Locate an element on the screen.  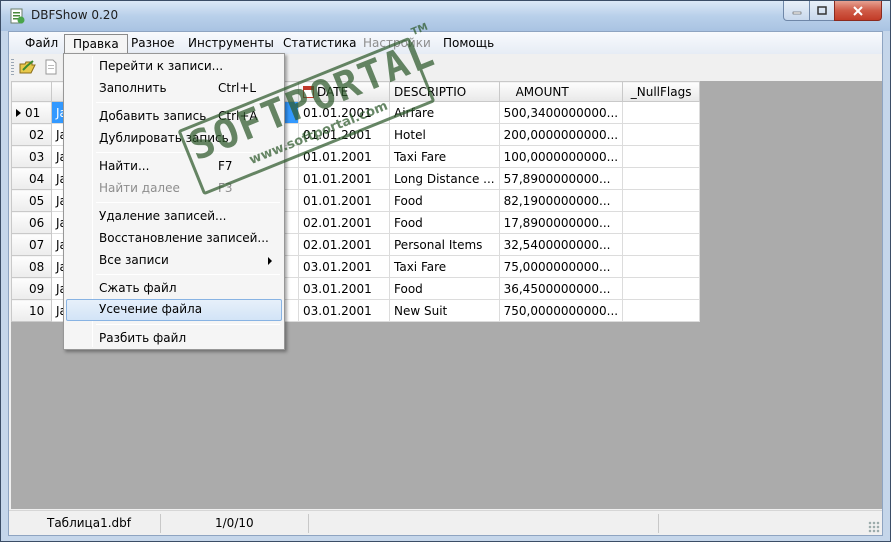
menu-item-compress-file: Сжать файл is located at coordinates (174, 289).